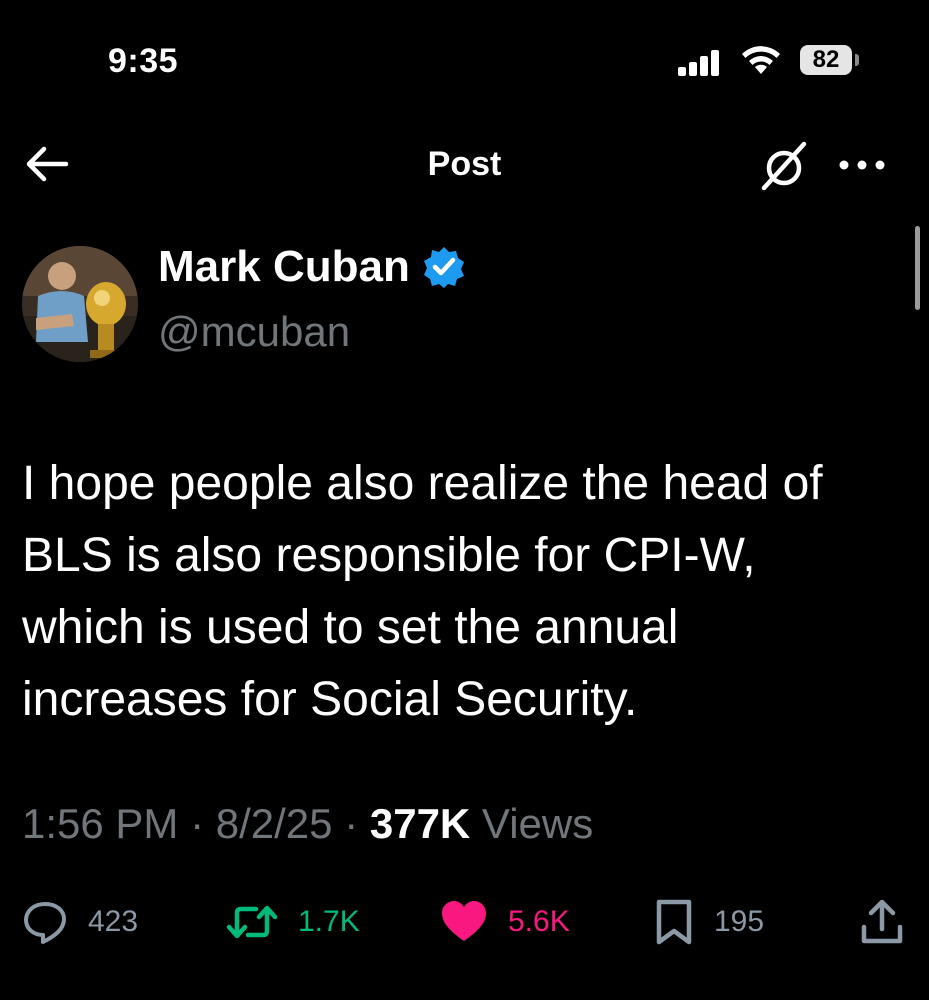 The width and height of the screenshot is (929, 1000). Describe the element at coordinates (784, 166) in the screenshot. I see `grok-icon` at that location.